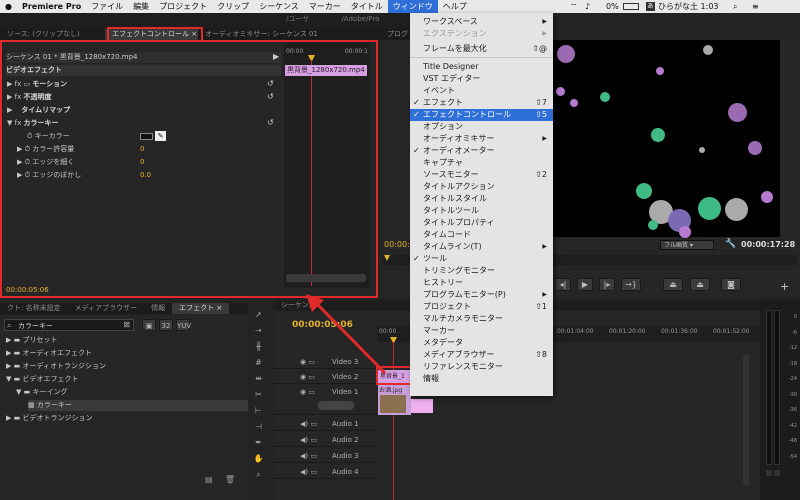 This screenshot has width=800, height=500. What do you see at coordinates (481, 163) in the screenshot?
I see `window-menu-item: キャプチャ` at bounding box center [481, 163].